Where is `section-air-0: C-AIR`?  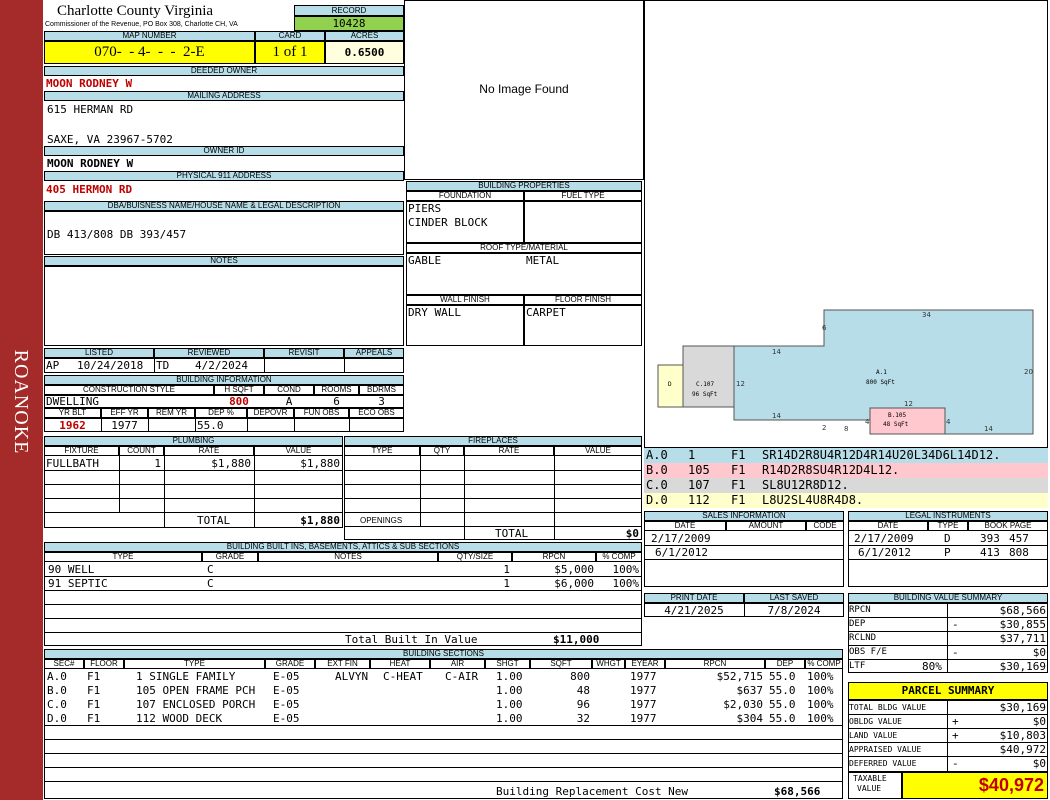
section-air-0: C-AIR is located at coordinates (462, 676).